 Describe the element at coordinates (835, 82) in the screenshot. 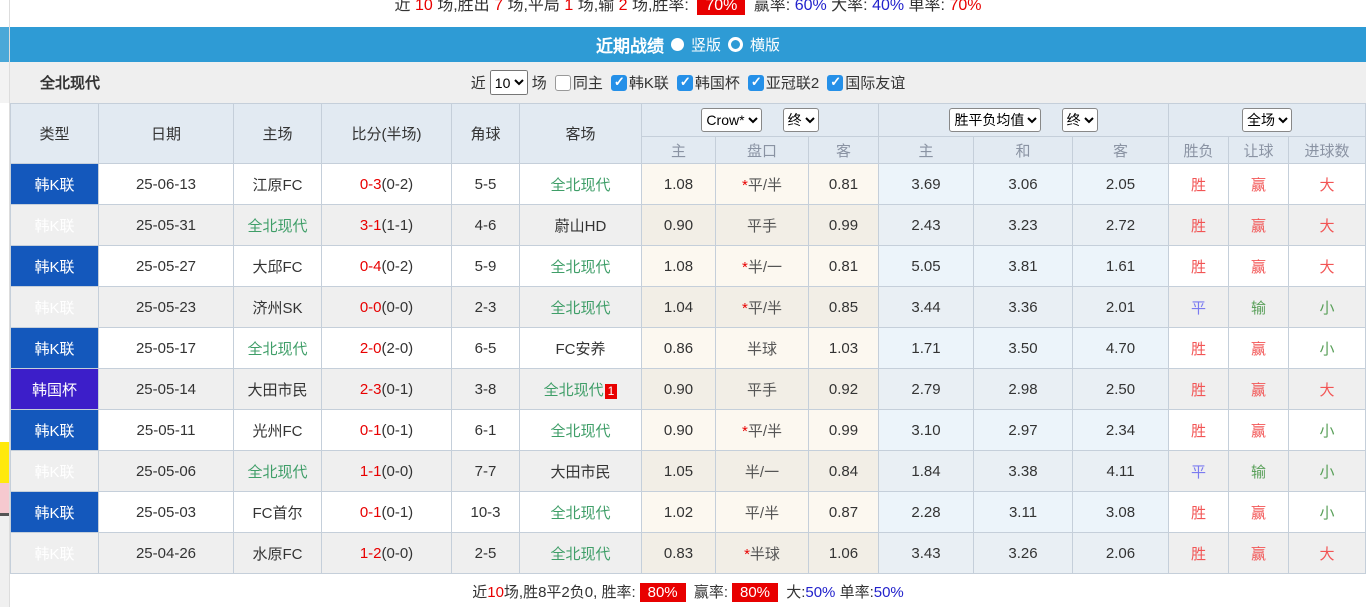

I see `league-checkbox-国际友谊` at that location.